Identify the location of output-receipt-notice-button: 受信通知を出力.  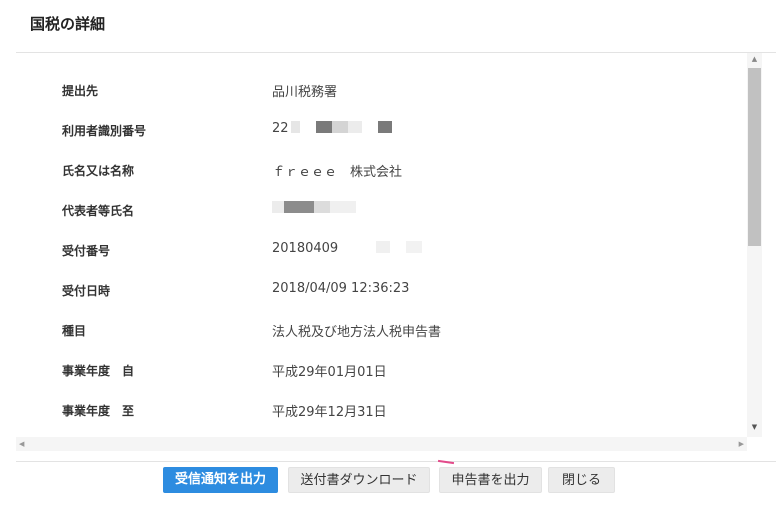
(220, 480).